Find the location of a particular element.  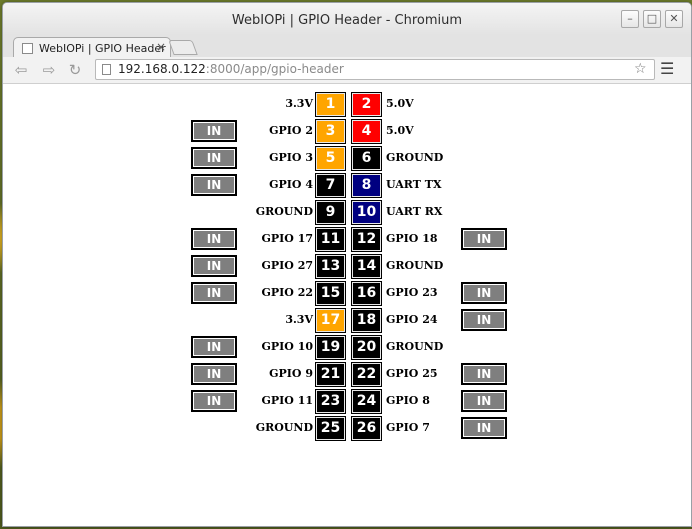

pin-21: 21 is located at coordinates (330, 374).